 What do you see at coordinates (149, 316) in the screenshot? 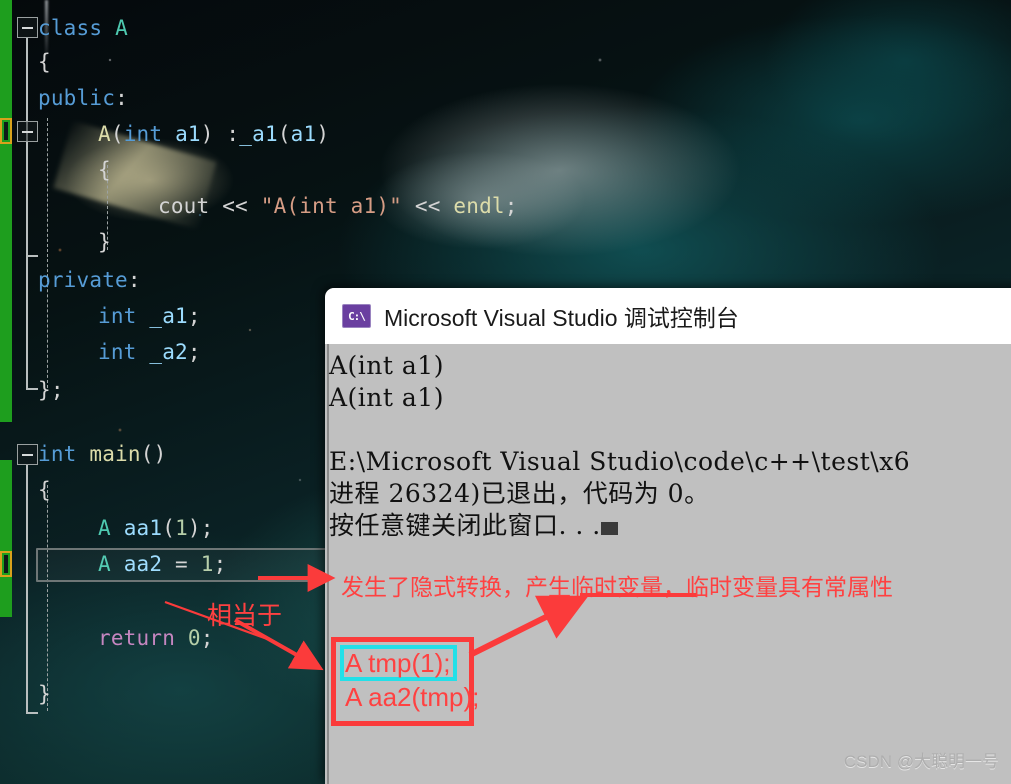
I see `code-line: int _a1;` at bounding box center [149, 316].